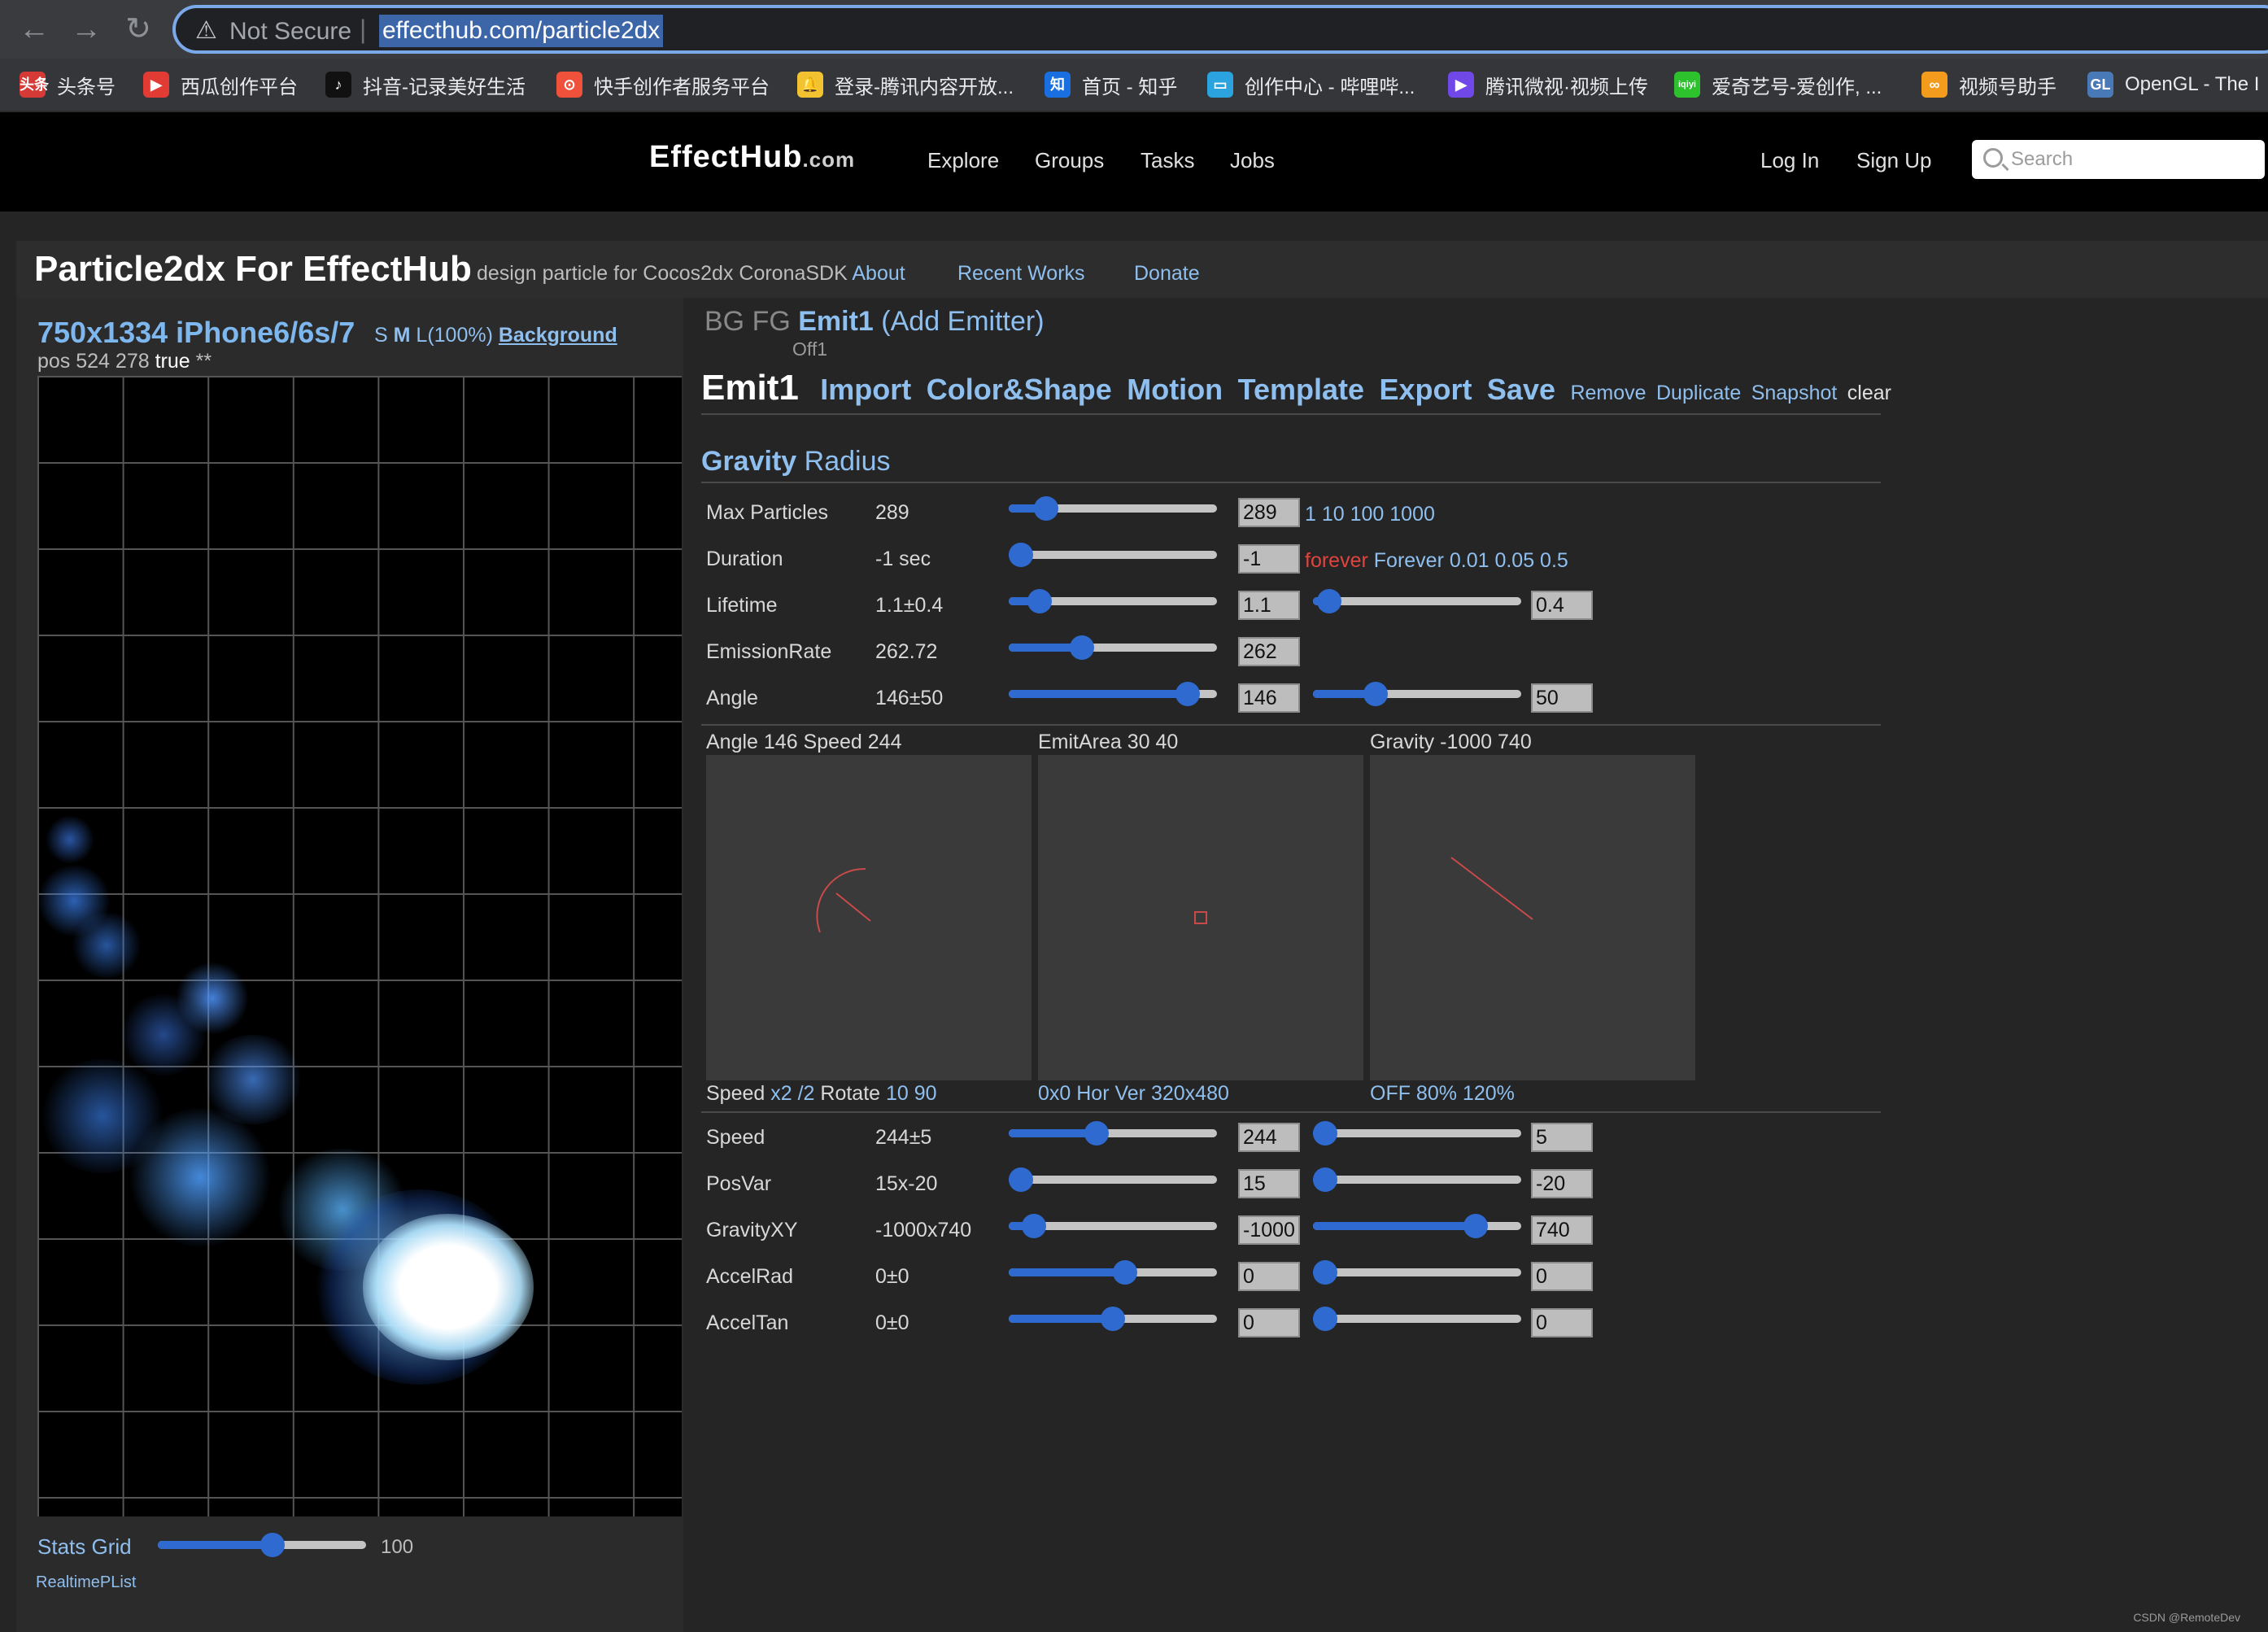 This screenshot has width=2268, height=1632. I want to click on url-text: effecthub.com/particle2dx, so click(521, 31).